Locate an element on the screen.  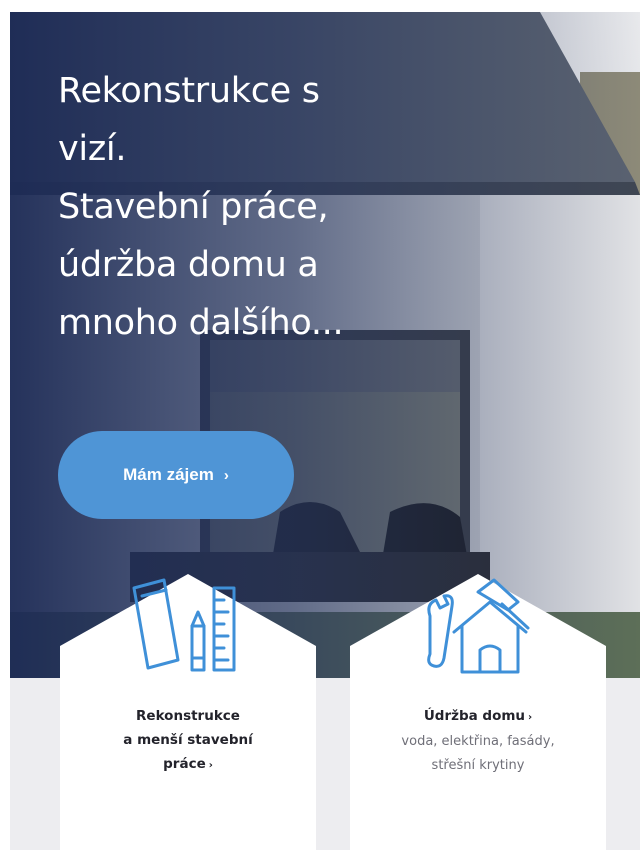
interest-button-label: Mám zájem is located at coordinates (168, 474).